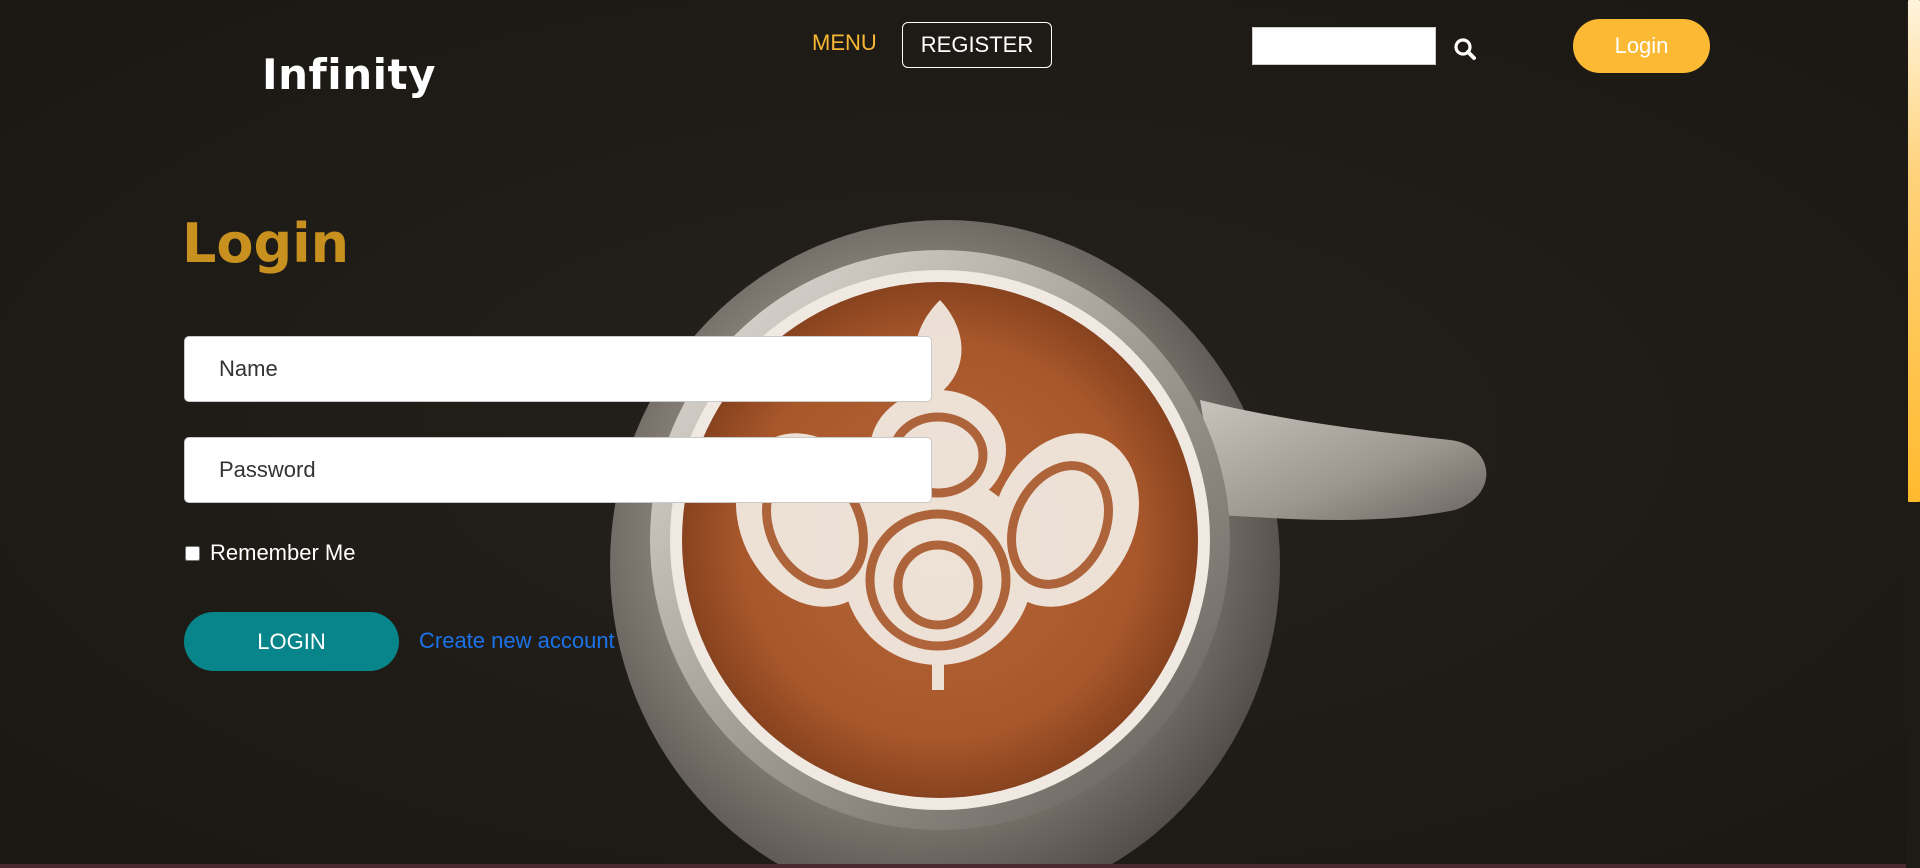 The width and height of the screenshot is (1920, 868). What do you see at coordinates (558, 470) in the screenshot?
I see `password-field` at bounding box center [558, 470].